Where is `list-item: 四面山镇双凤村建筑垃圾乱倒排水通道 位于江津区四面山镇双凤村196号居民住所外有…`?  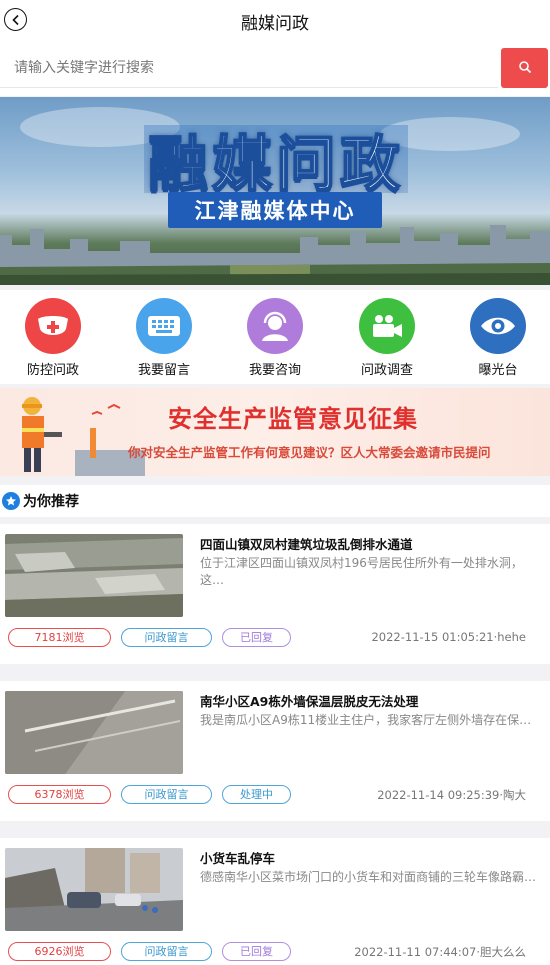 list-item: 四面山镇双凤村建筑垃圾乱倒排水通道 位于江津区四面山镇双凤村196号居民住所外有… is located at coordinates (275, 594).